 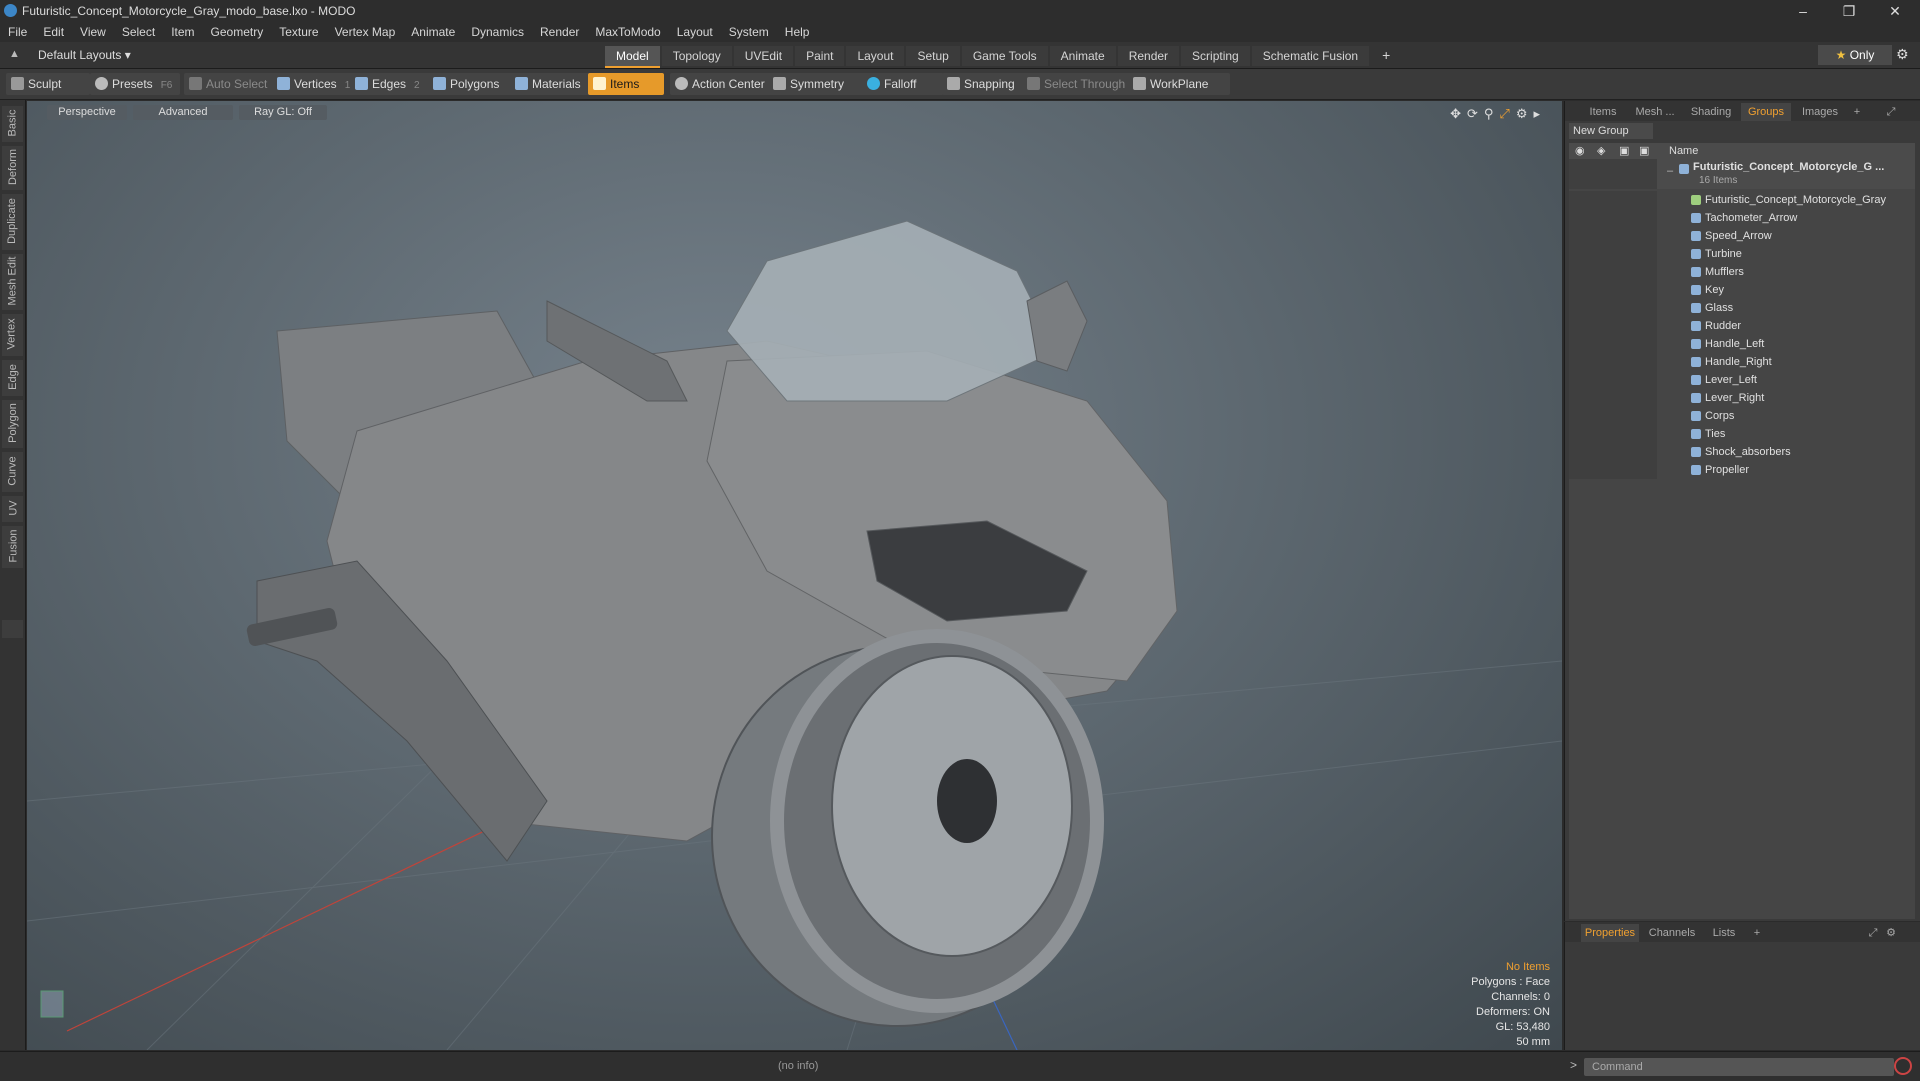 I want to click on tab-groups: Groups, so click(x=1766, y=112).